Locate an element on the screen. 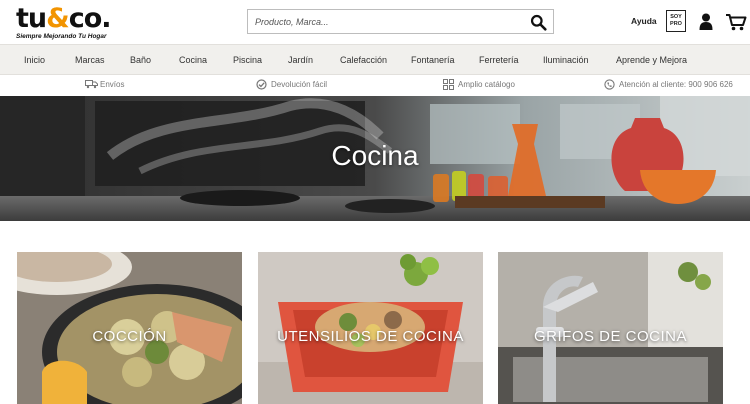 Image resolution: width=750 pixels, height=404 pixels. benefit-catalogo: Amplio catálogo is located at coordinates (479, 84).